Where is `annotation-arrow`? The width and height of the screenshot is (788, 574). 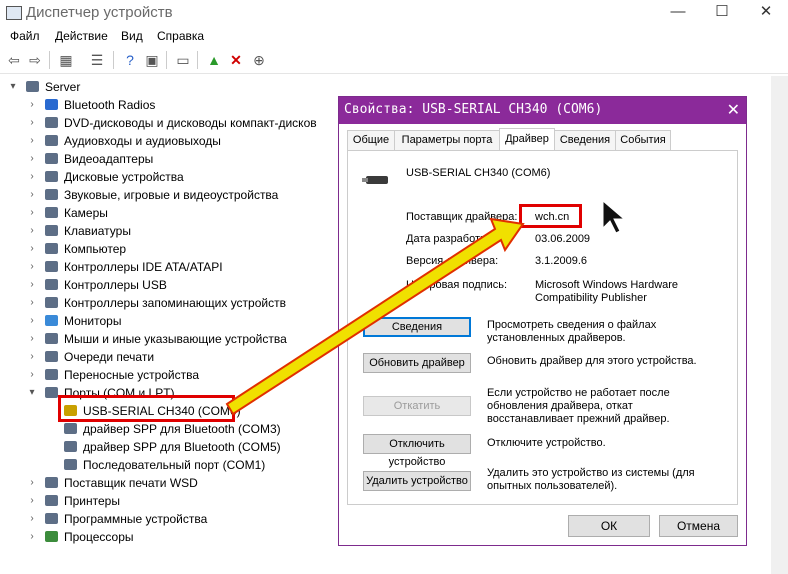 annotation-arrow is located at coordinates (375, 316).